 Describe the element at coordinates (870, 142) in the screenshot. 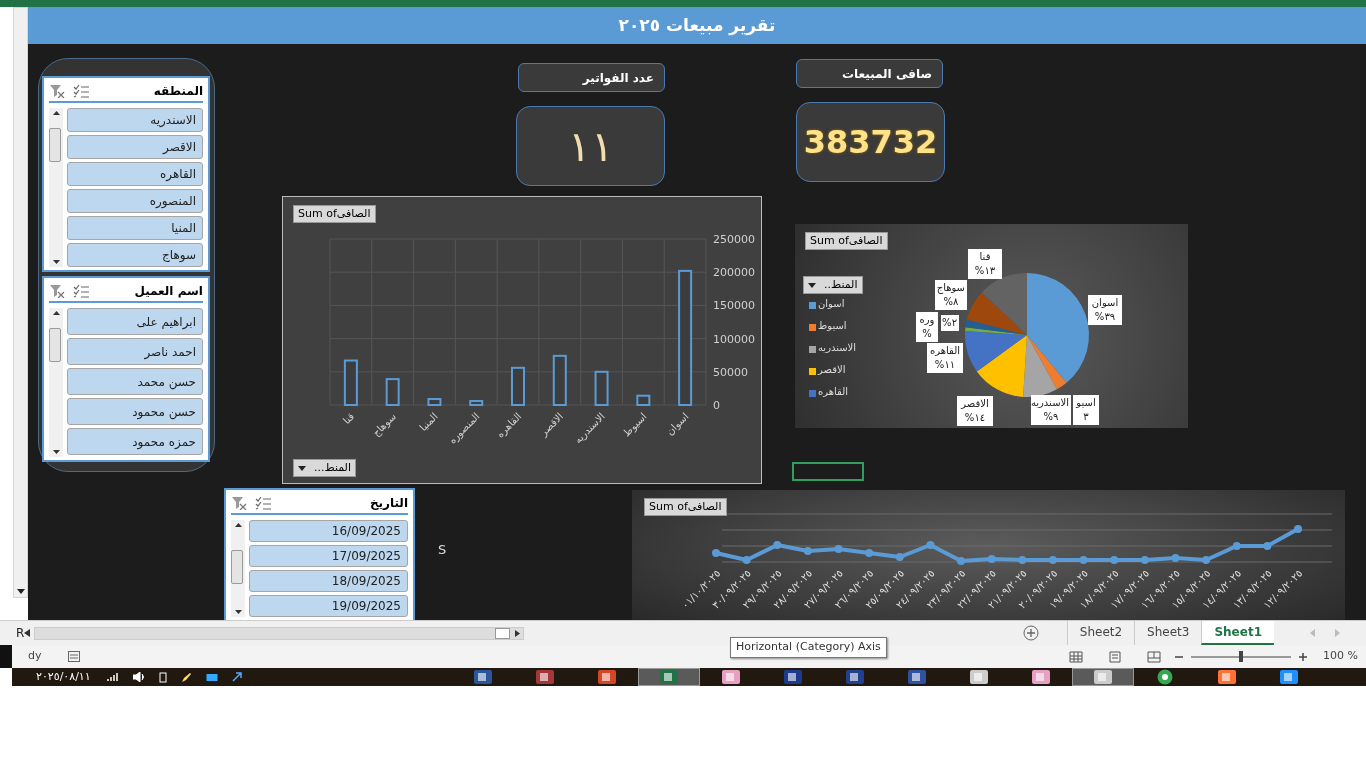

I see `kpi-value: 383732` at that location.